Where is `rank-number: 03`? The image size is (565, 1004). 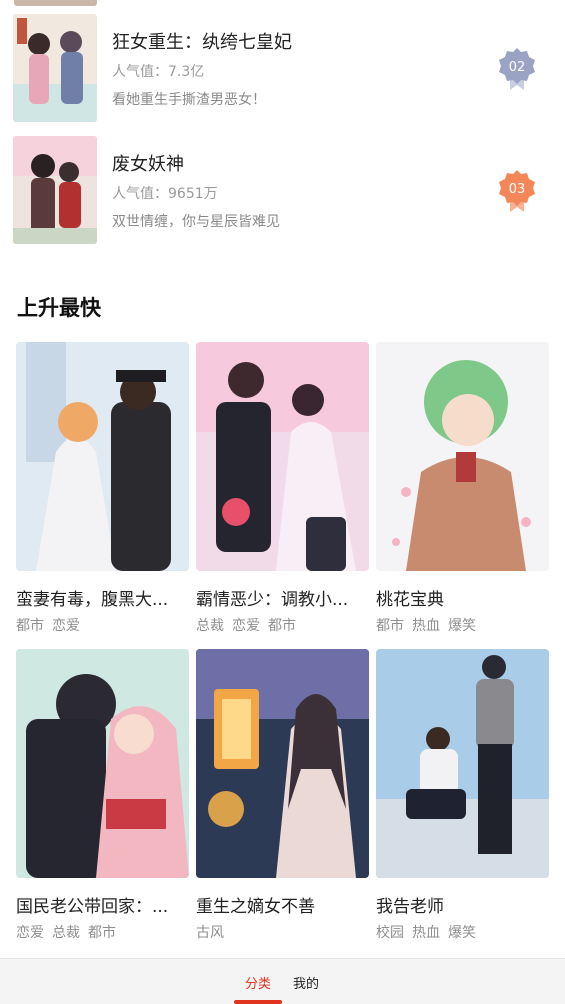
rank-number: 03 is located at coordinates (517, 189).